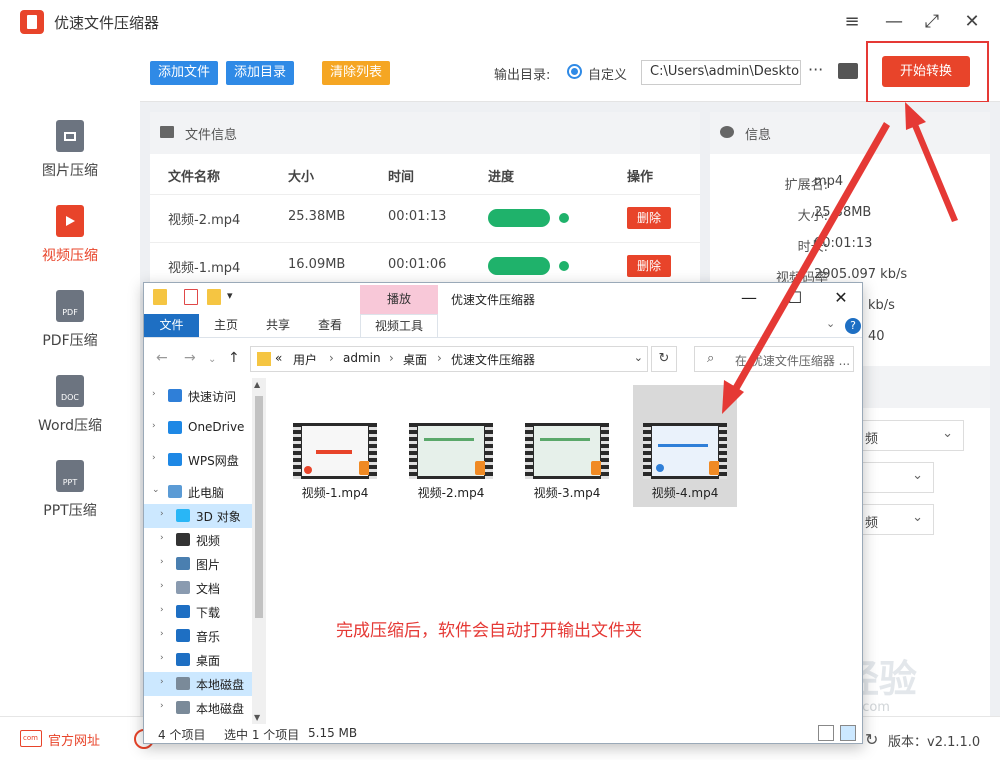  What do you see at coordinates (205, 460) in the screenshot?
I see `nav-item-wps-cloud: › WPS网盘` at bounding box center [205, 460].